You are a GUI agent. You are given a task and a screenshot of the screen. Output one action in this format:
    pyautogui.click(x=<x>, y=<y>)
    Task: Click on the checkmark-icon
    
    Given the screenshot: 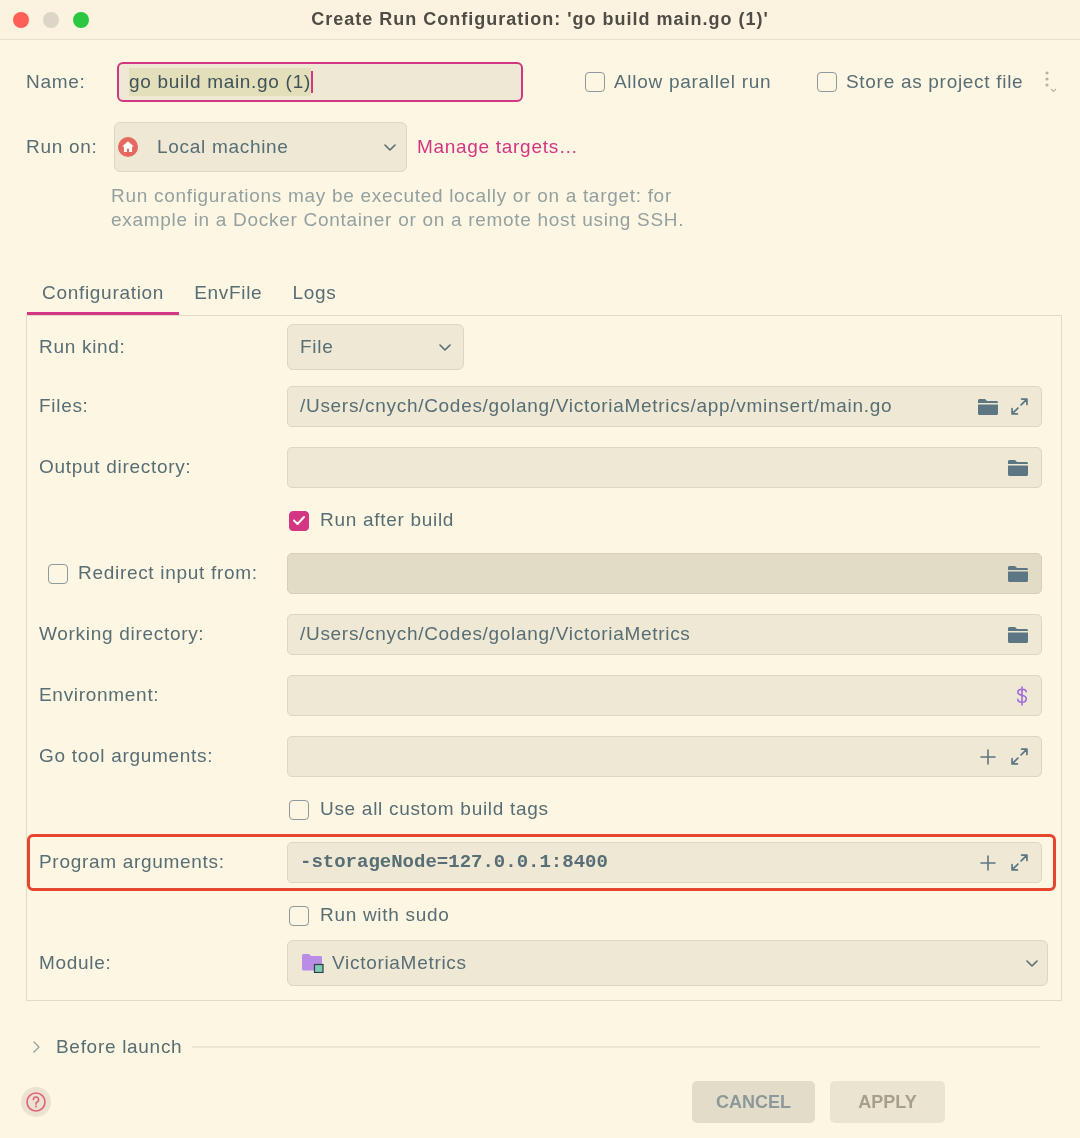 What is the action you would take?
    pyautogui.click(x=299, y=520)
    